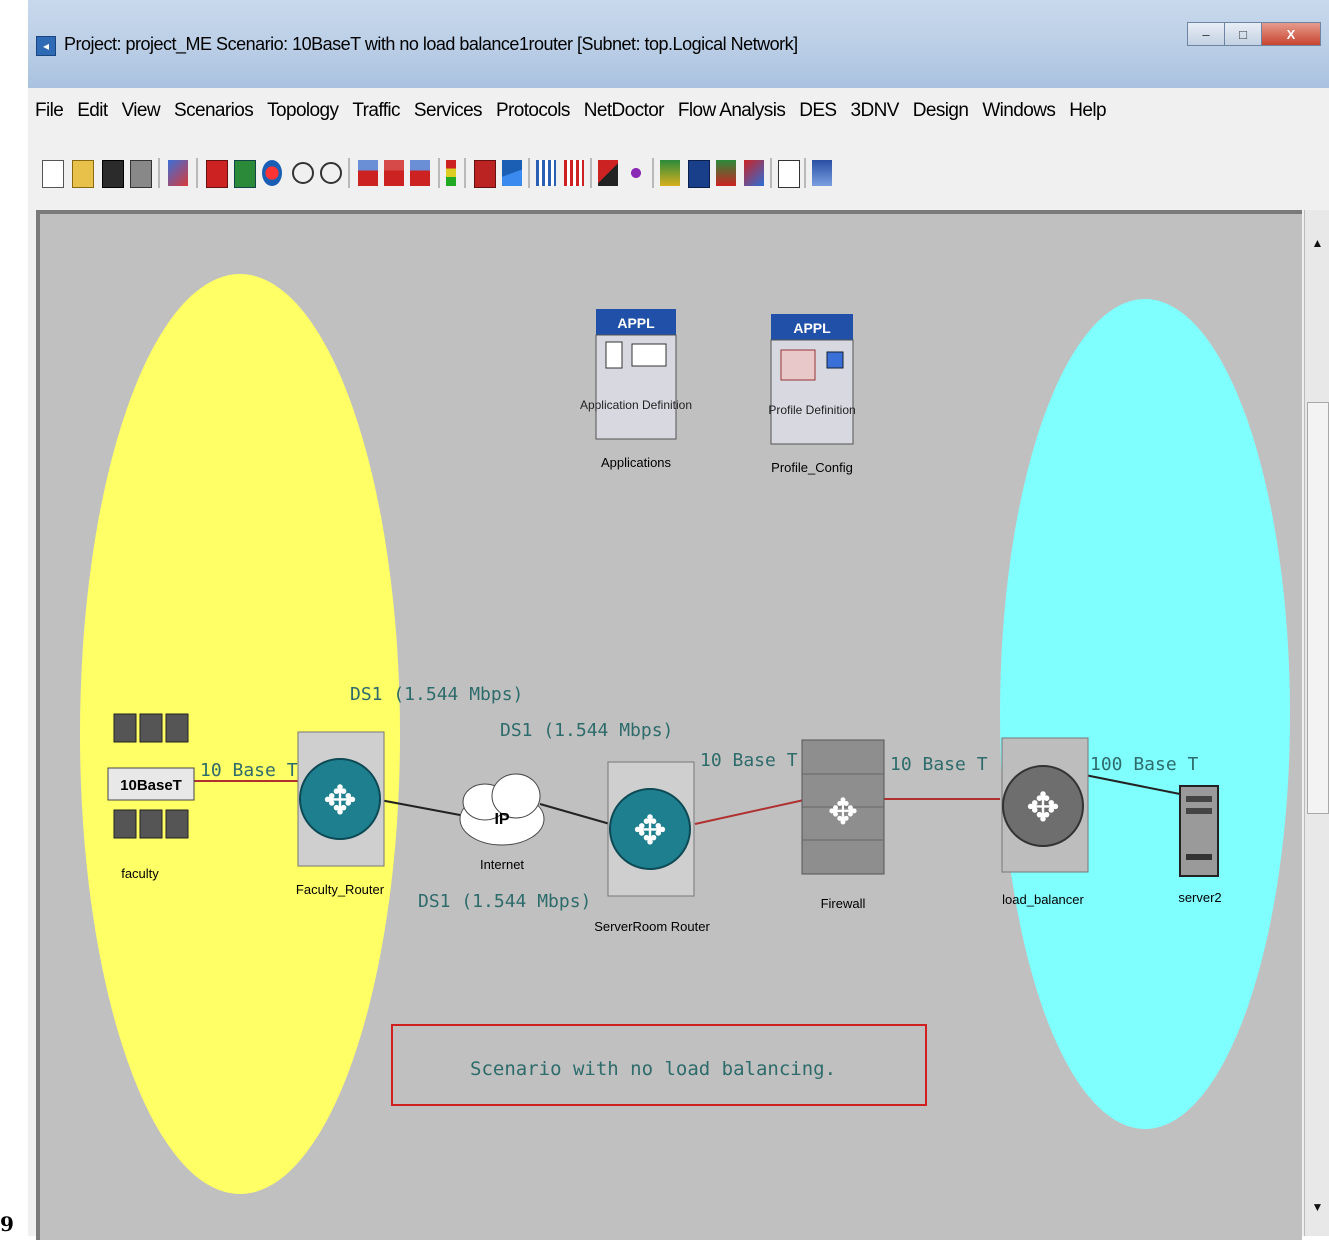 This screenshot has width=1329, height=1240. What do you see at coordinates (178, 173) in the screenshot?
I see `network-browser-icon` at bounding box center [178, 173].